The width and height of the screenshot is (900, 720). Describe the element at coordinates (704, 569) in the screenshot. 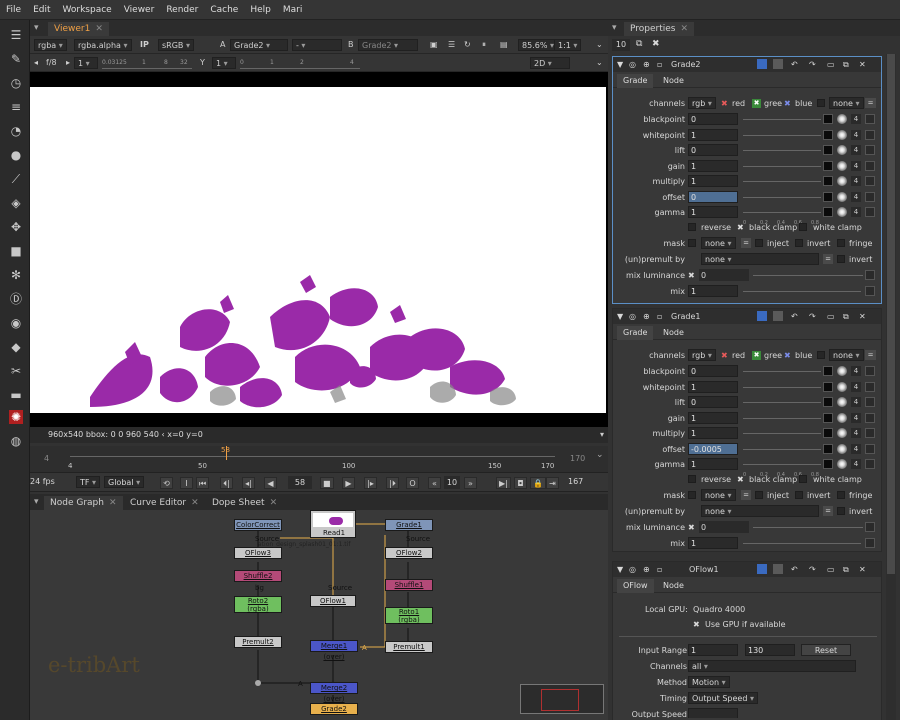

I see `panel-title: OFlow1` at that location.